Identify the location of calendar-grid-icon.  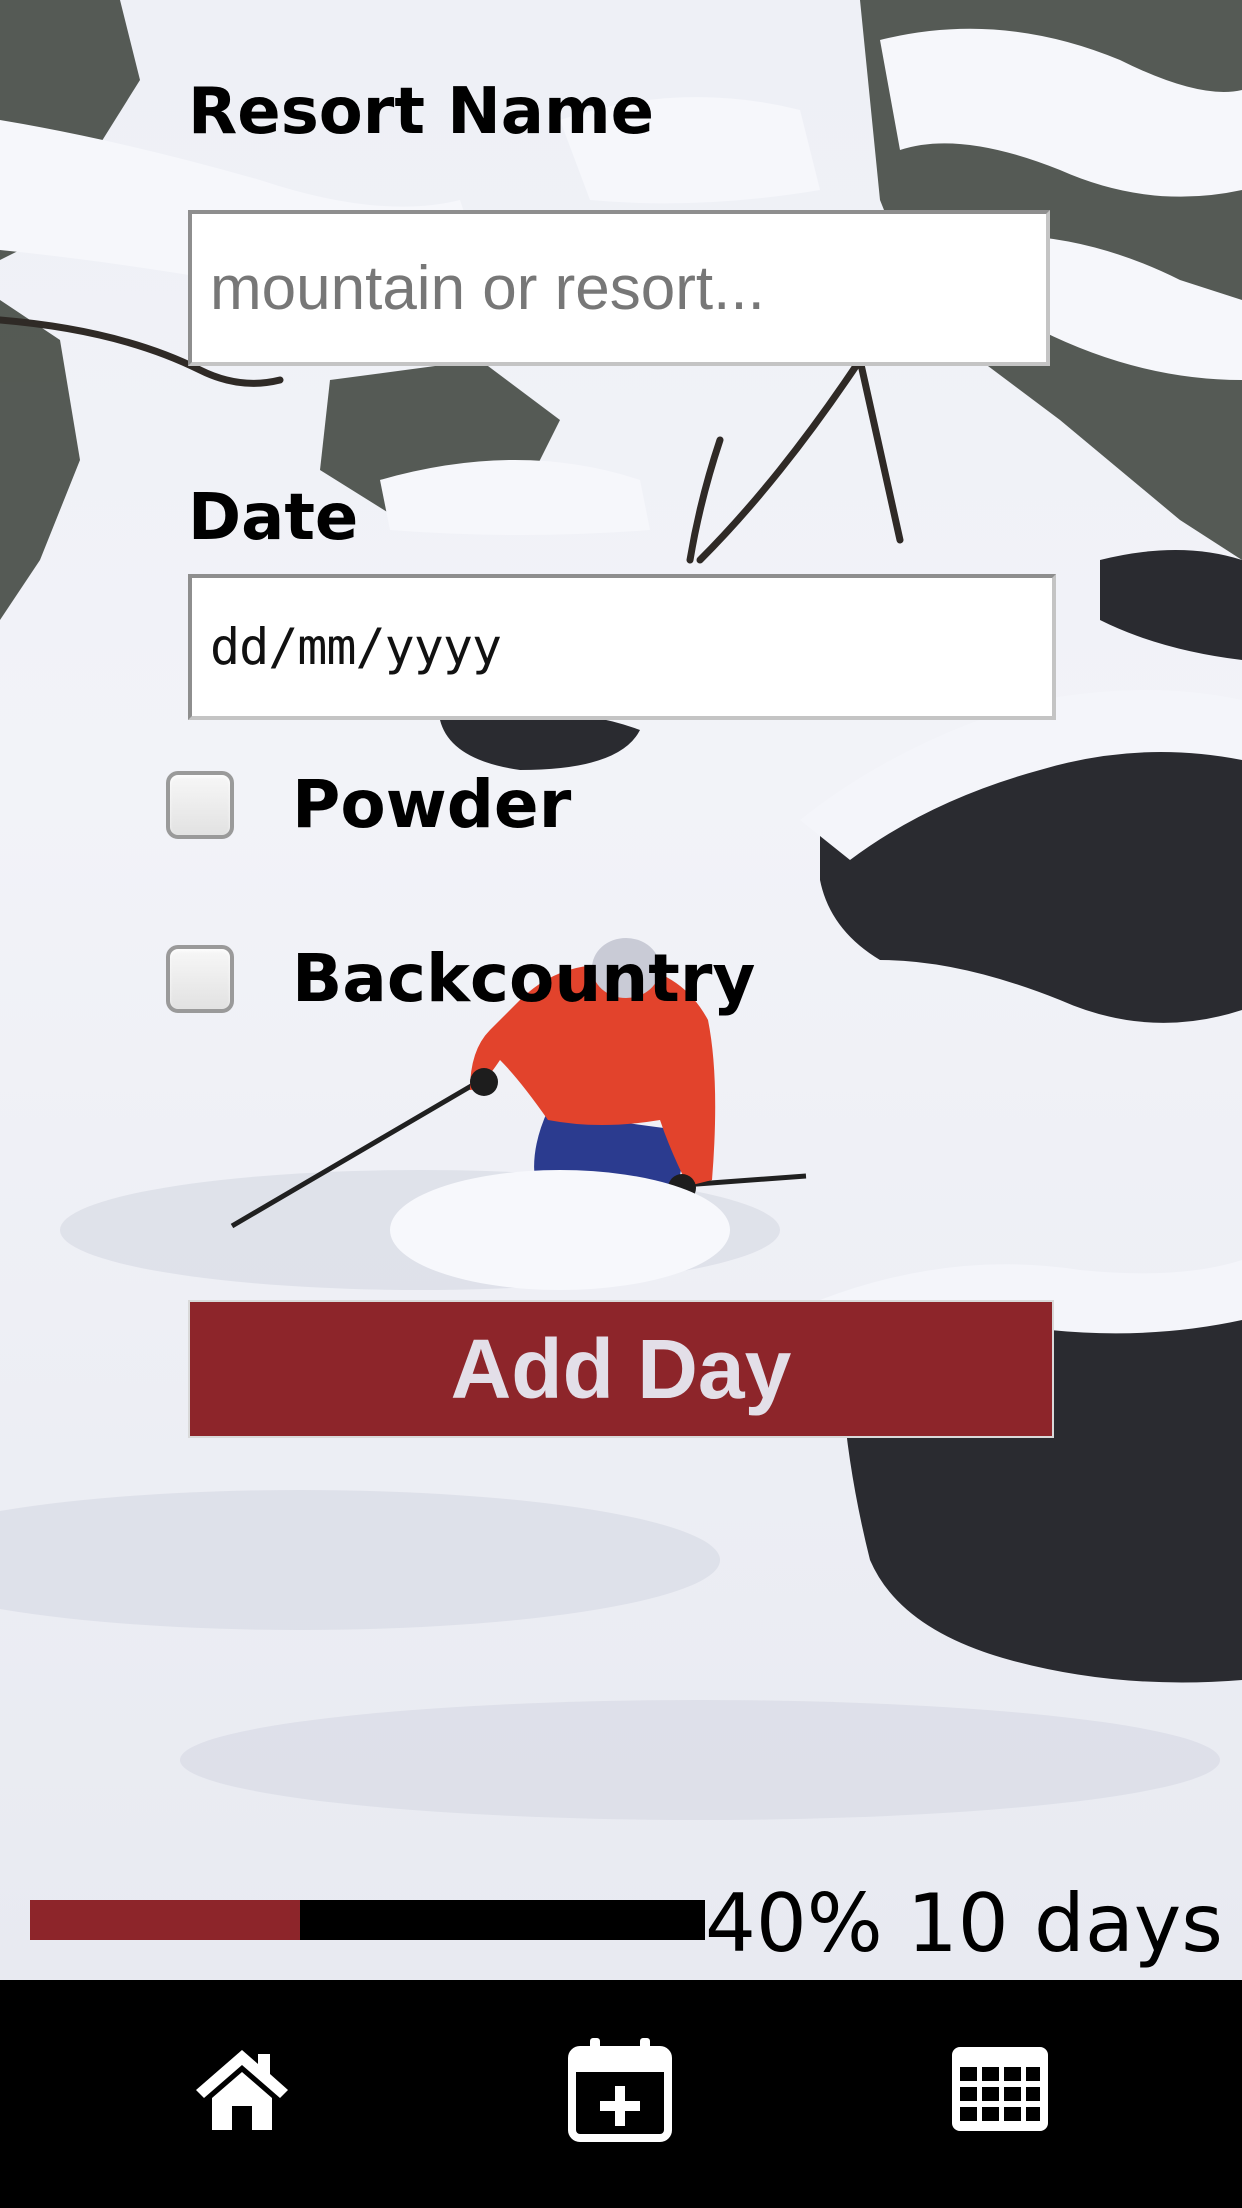
(1000, 2089).